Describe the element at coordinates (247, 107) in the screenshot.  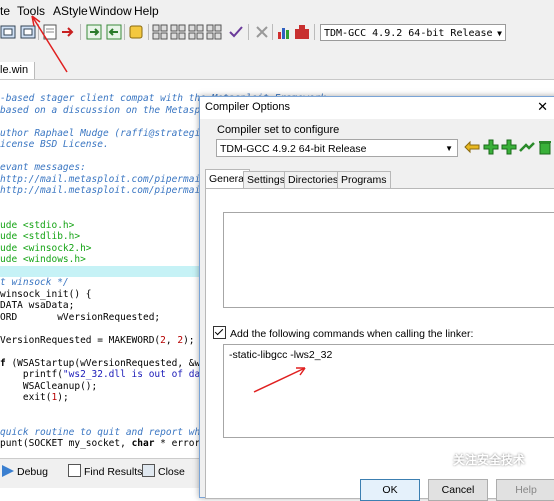
I see `dialog-title: Compiler Options` at that location.